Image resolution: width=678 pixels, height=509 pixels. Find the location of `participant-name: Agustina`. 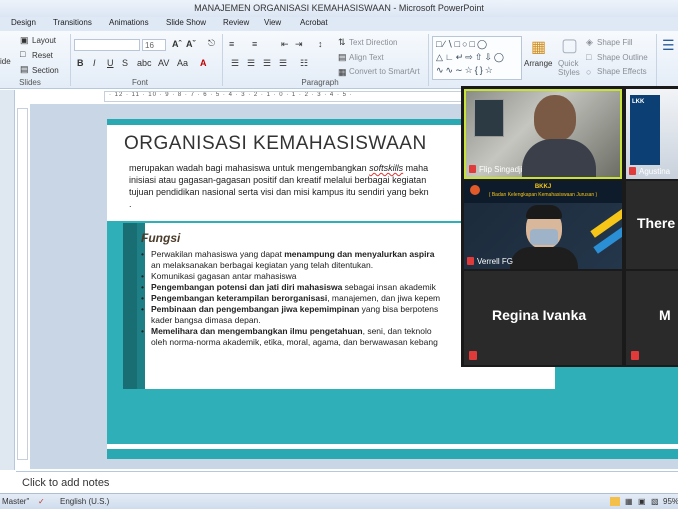

participant-name: Agustina is located at coordinates (649, 171).